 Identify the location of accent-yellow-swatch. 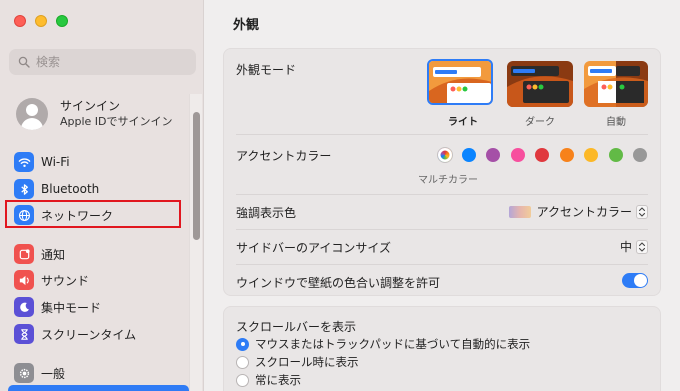
(591, 155).